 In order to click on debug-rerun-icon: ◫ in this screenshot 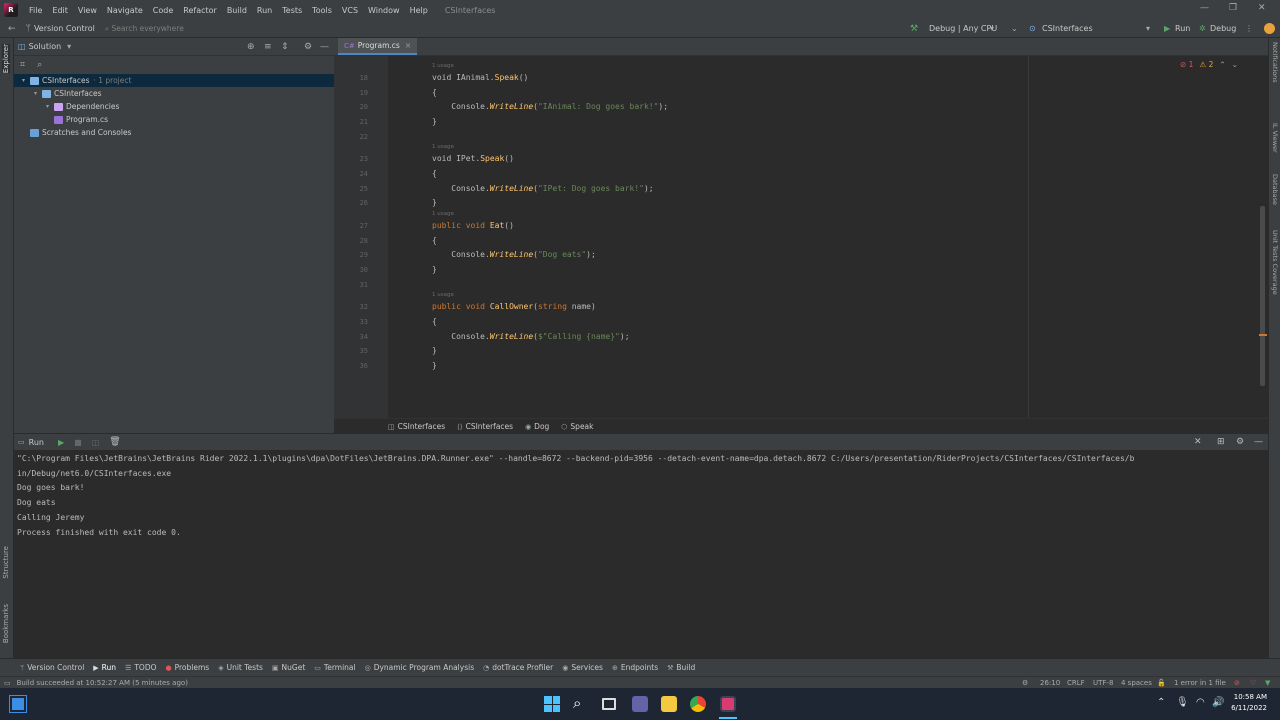, I will do `click(96, 442)`.